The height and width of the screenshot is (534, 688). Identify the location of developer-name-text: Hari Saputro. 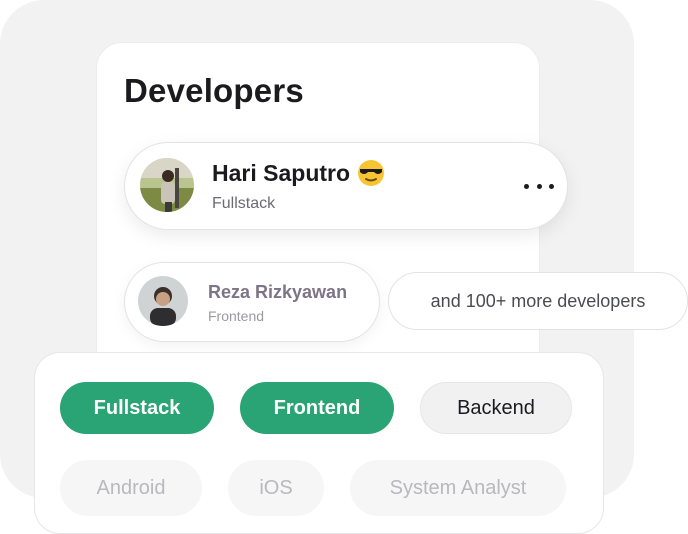
(281, 172).